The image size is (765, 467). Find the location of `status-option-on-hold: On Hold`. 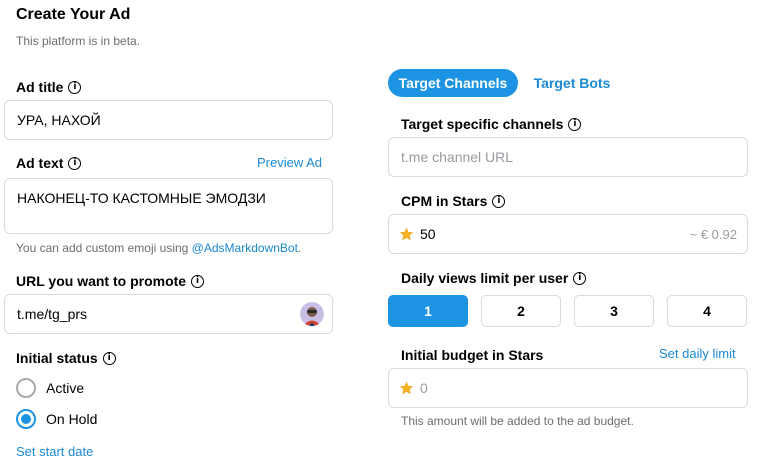

status-option-on-hold: On Hold is located at coordinates (56, 419).